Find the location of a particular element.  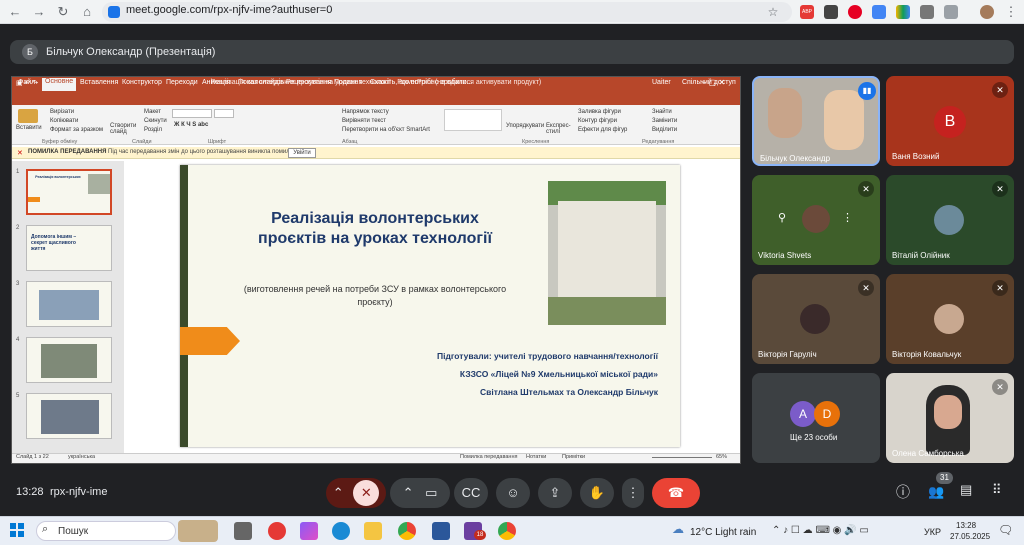

more-participants-tile: A D Ще 23 особи is located at coordinates (816, 418).